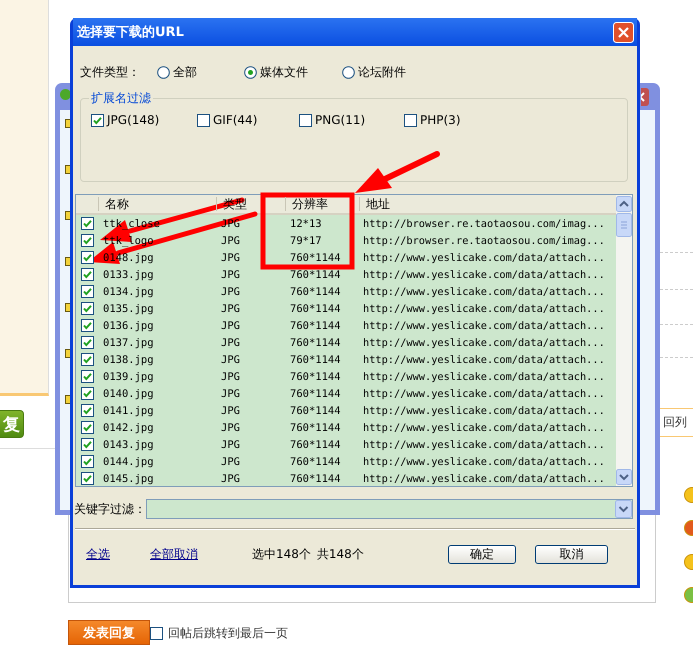  What do you see at coordinates (128, 444) in the screenshot?
I see `table-cell-text: 0143.jpg` at bounding box center [128, 444].